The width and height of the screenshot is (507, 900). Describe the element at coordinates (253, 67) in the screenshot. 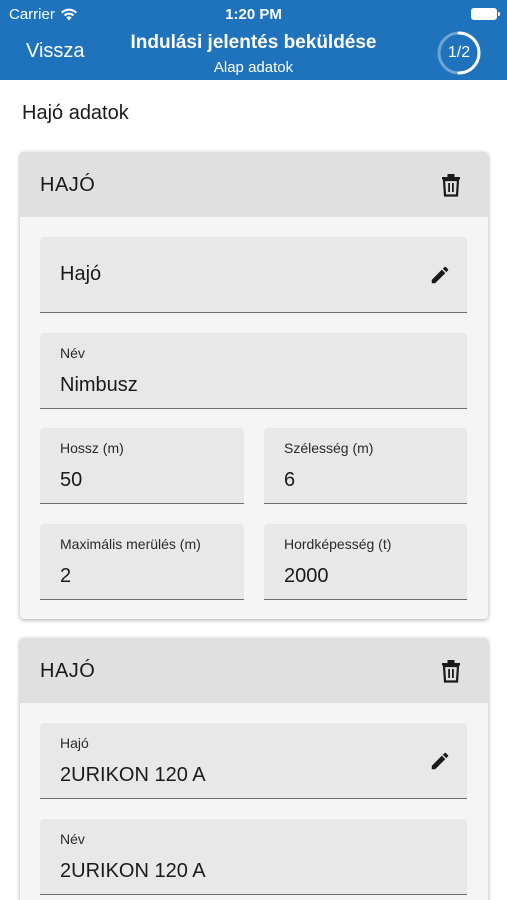

I see `page-subtitle: Alap adatok` at that location.